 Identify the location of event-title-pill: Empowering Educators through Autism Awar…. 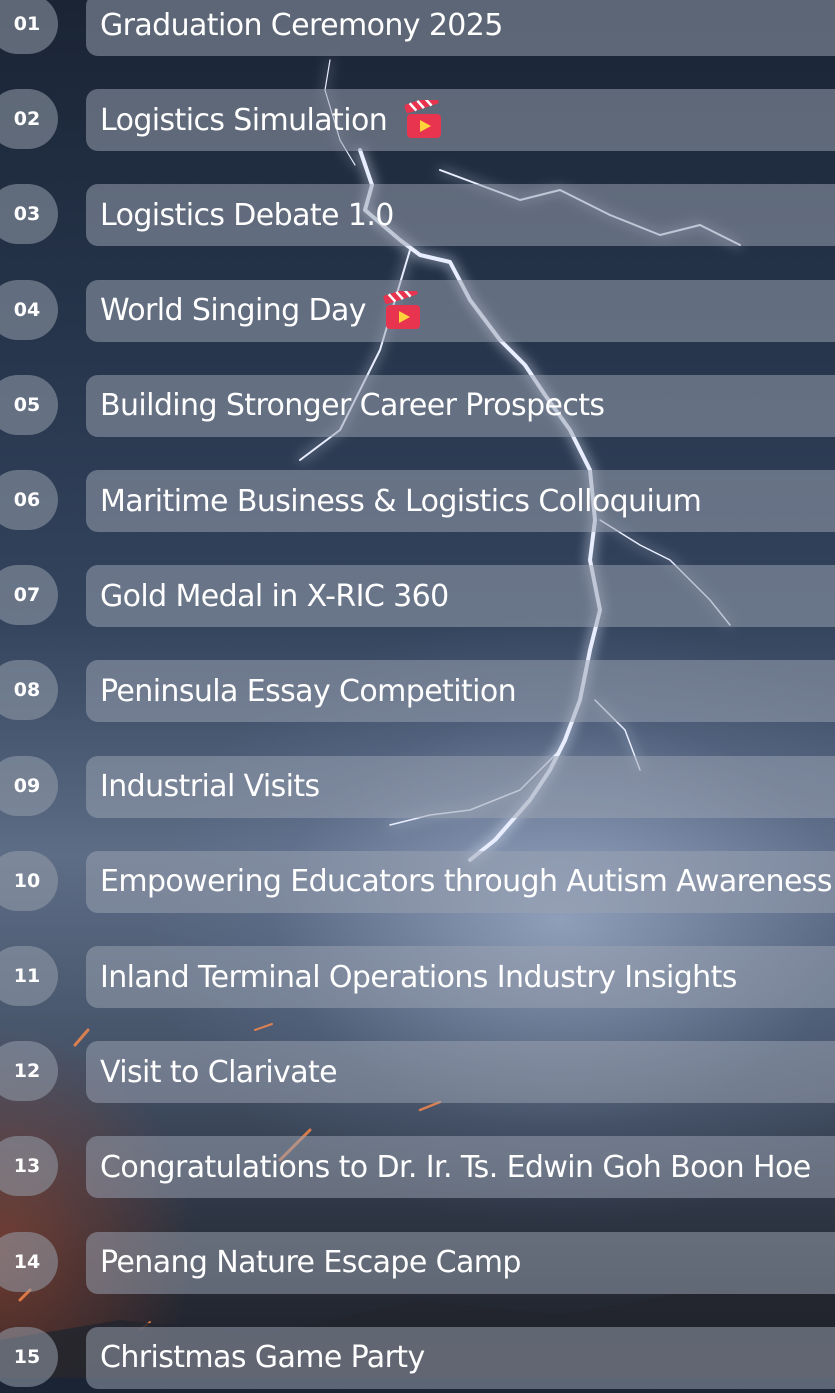
(460, 881).